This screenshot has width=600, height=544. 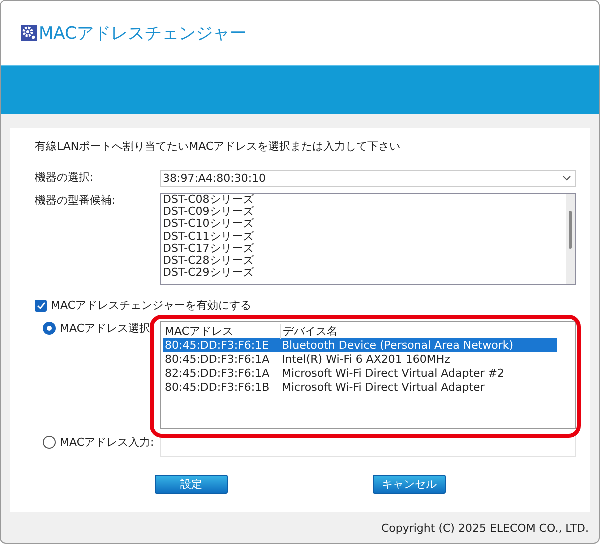 What do you see at coordinates (208, 236) in the screenshot?
I see `list-item: DST-C11シリーズ` at bounding box center [208, 236].